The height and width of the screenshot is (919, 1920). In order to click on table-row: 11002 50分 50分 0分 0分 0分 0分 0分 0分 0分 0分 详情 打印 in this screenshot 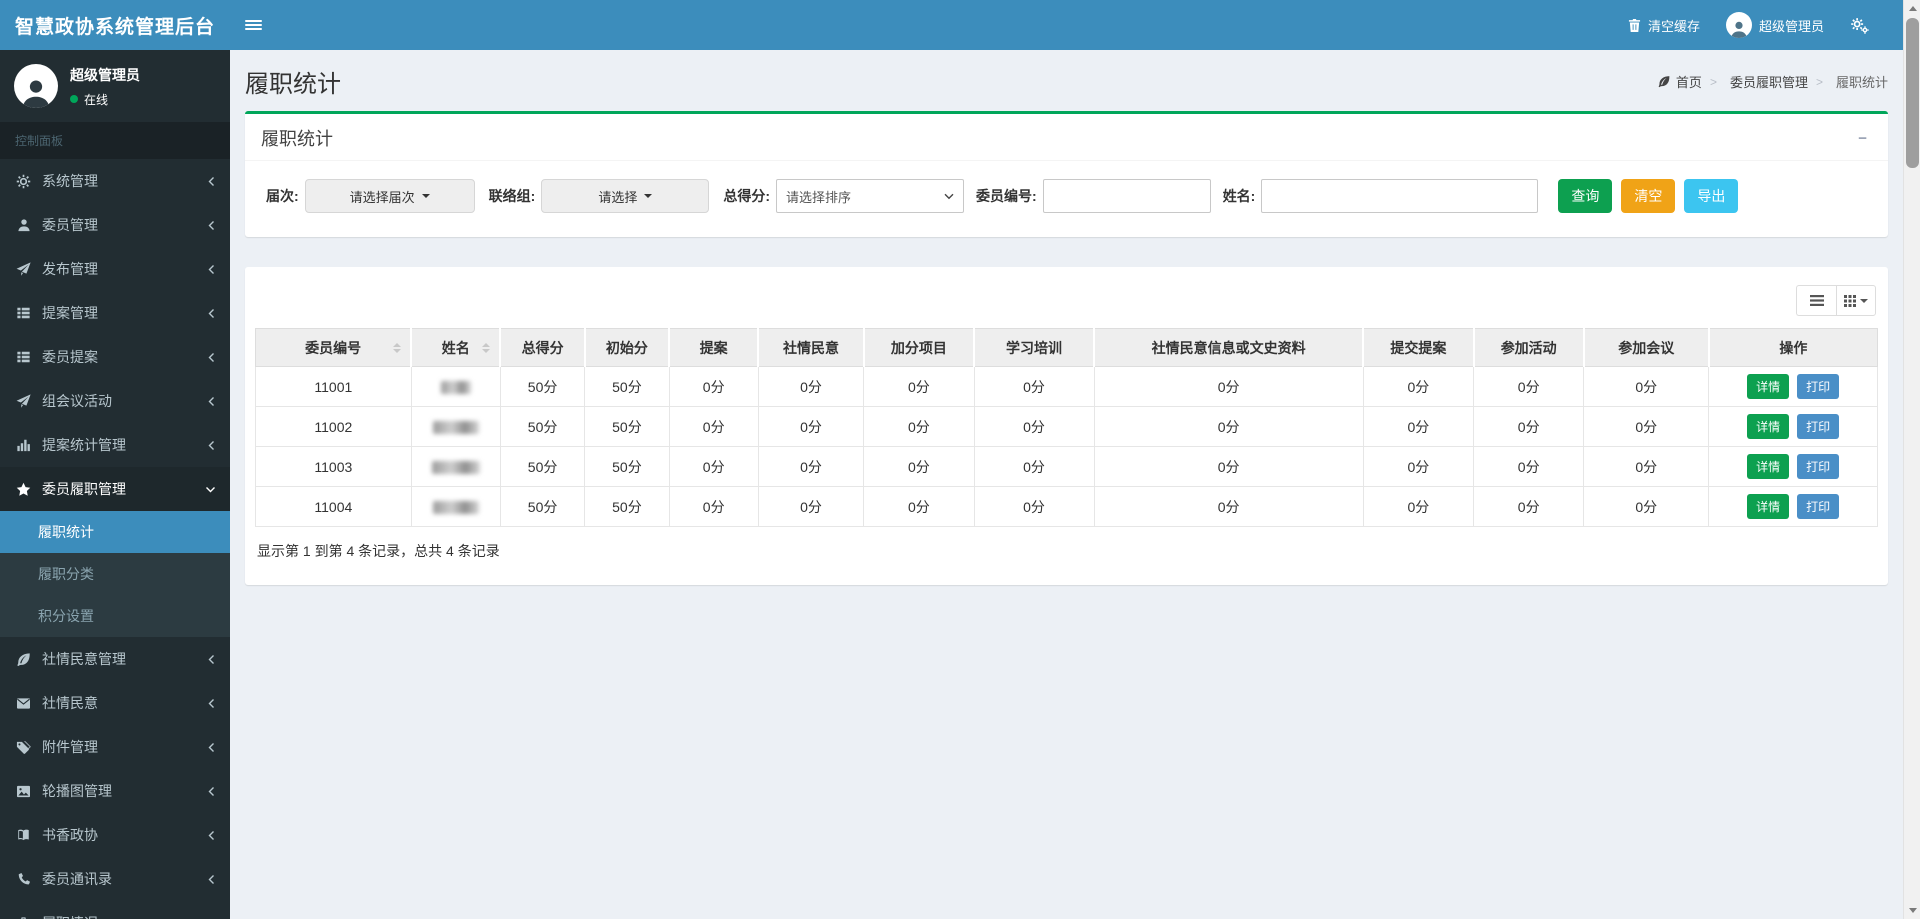, I will do `click(1066, 426)`.